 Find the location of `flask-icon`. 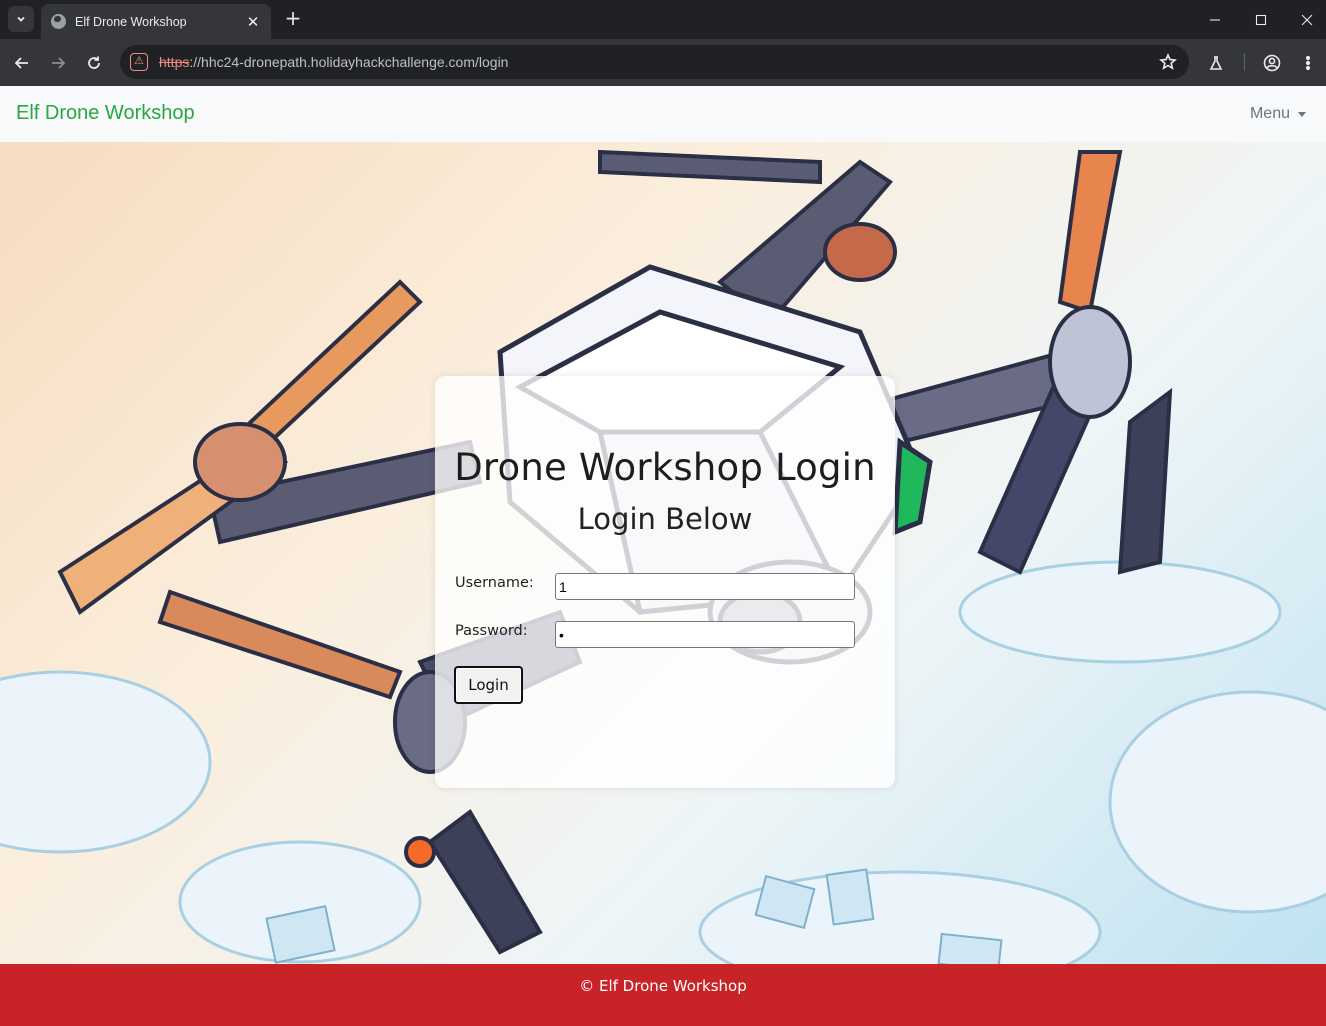

flask-icon is located at coordinates (1216, 63).